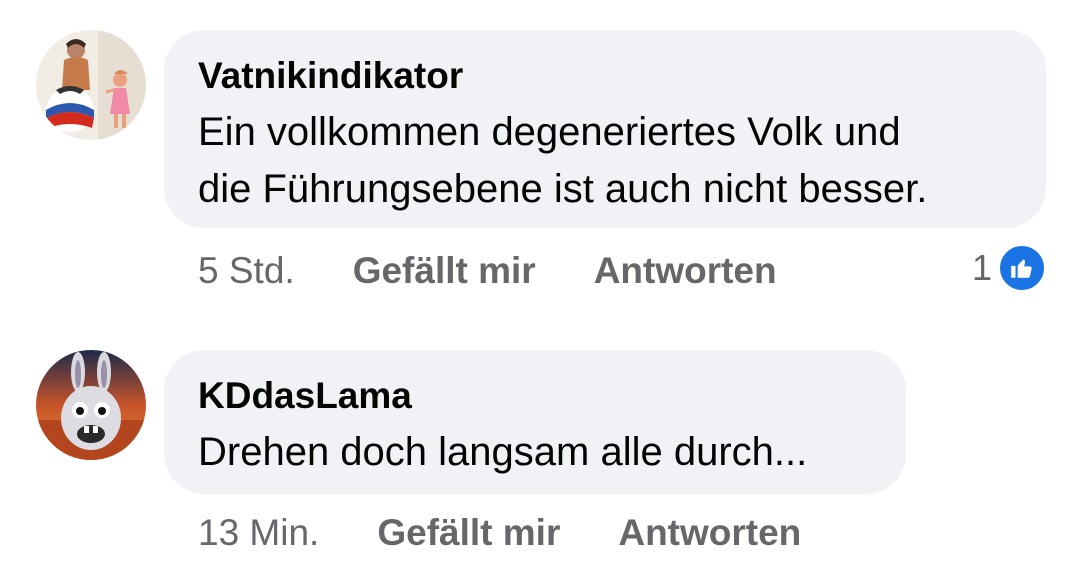 The image size is (1080, 578). I want to click on comment-actions: 5 Std. Gefällt mir Antworten, so click(487, 271).